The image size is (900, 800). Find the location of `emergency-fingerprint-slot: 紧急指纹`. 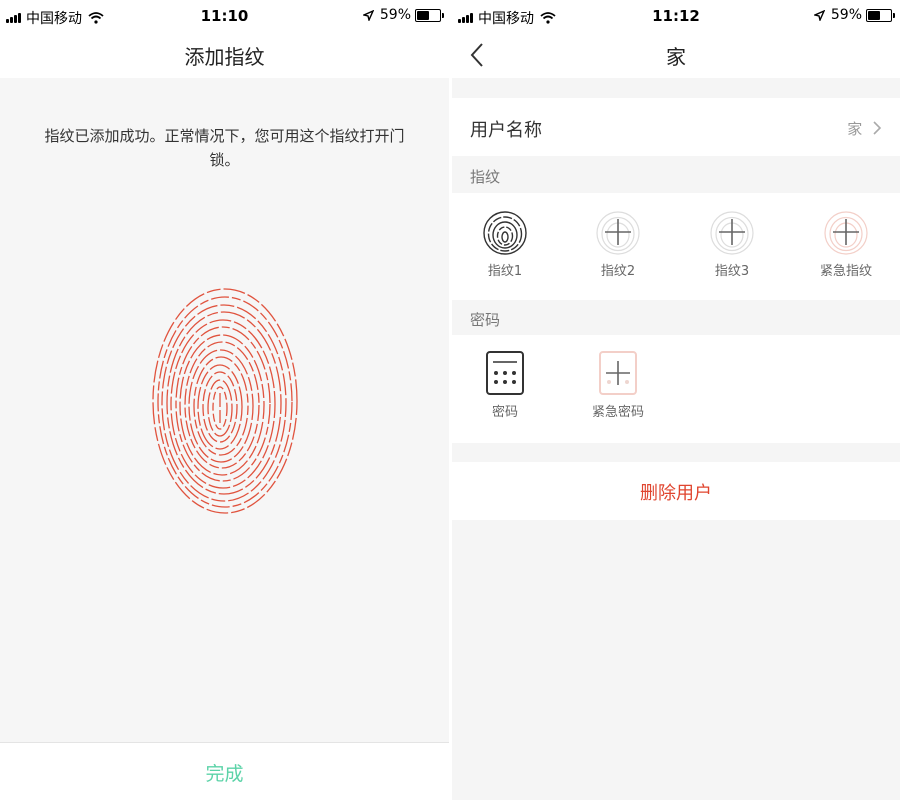

emergency-fingerprint-slot: 紧急指纹 is located at coordinates (846, 243).